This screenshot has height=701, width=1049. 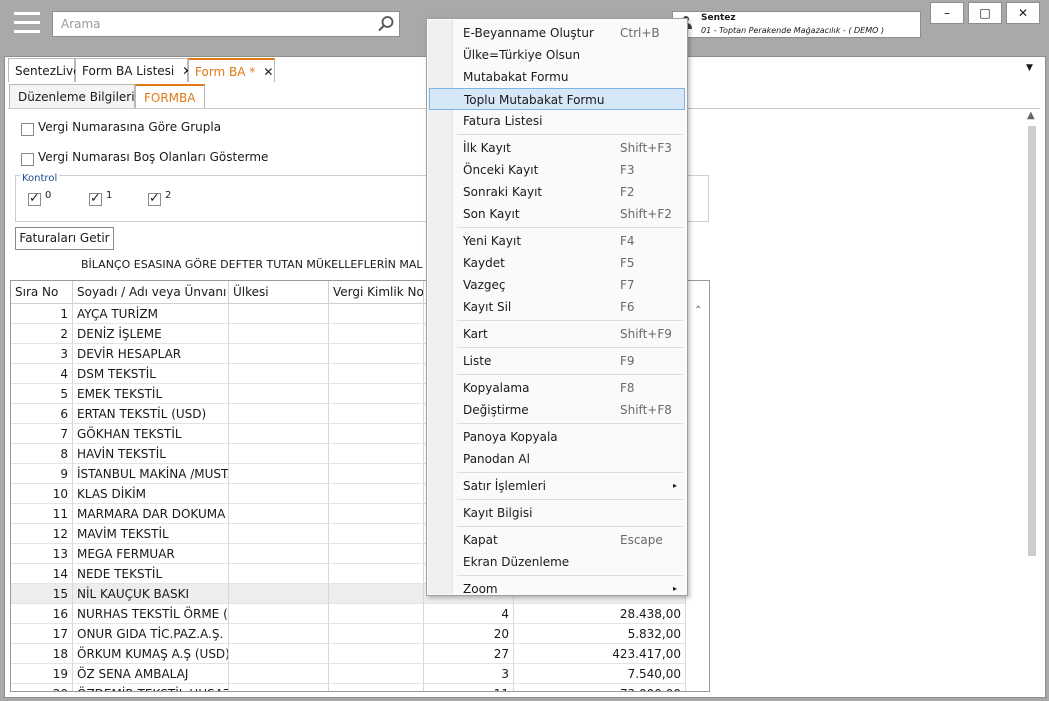 What do you see at coordinates (376, 292) in the screenshot?
I see `column-header-tax-id: Vergi Kimlik No` at bounding box center [376, 292].